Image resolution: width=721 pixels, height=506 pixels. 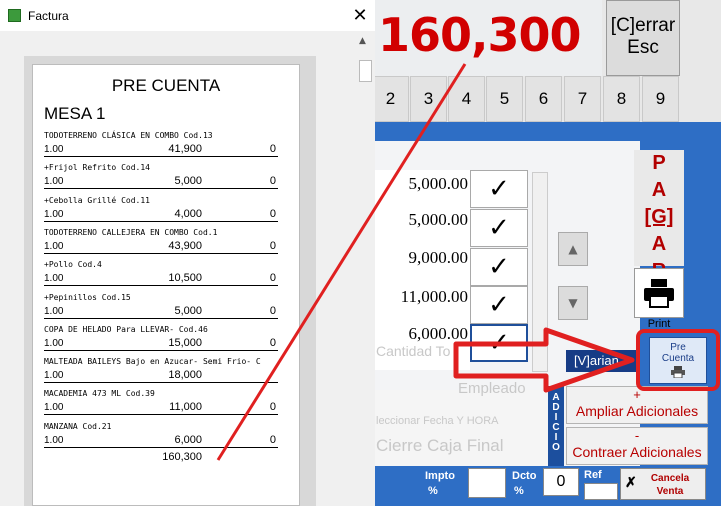 I want to click on numpad-key-5: 5, so click(x=504, y=99).